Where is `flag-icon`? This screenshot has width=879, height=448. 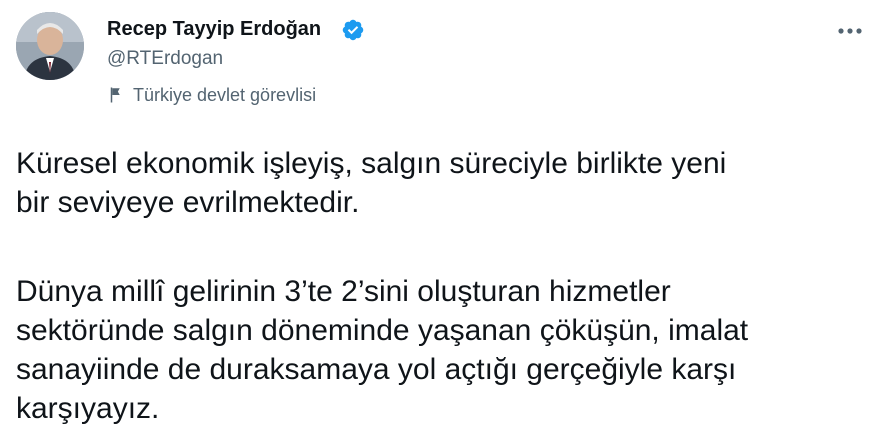 flag-icon is located at coordinates (115, 95).